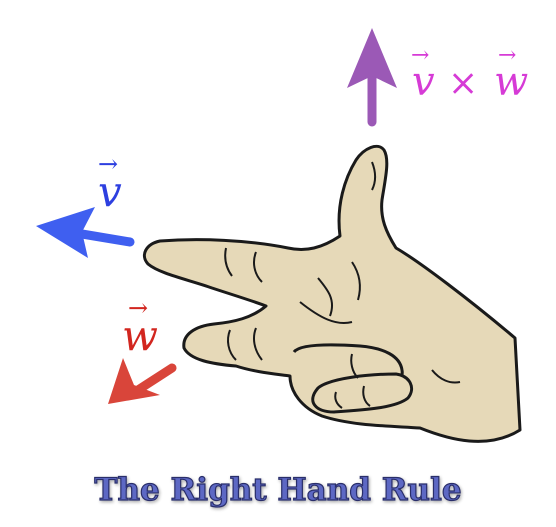  What do you see at coordinates (463, 83) in the screenshot?
I see `cross-operator-label: ×` at bounding box center [463, 83].